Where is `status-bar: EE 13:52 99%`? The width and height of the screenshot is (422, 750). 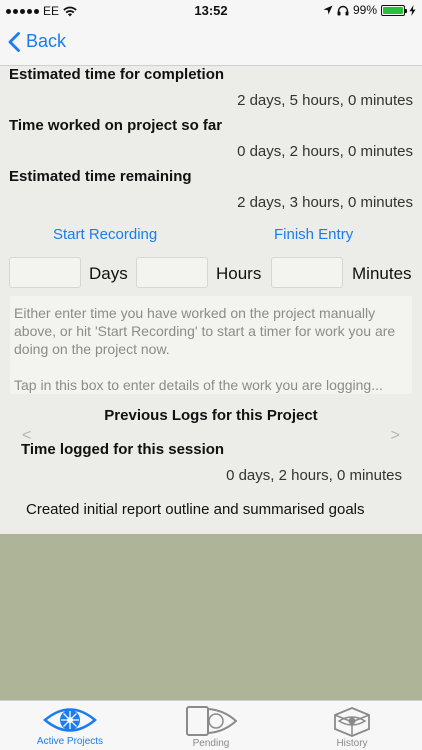 status-bar: EE 13:52 99% is located at coordinates (211, 11).